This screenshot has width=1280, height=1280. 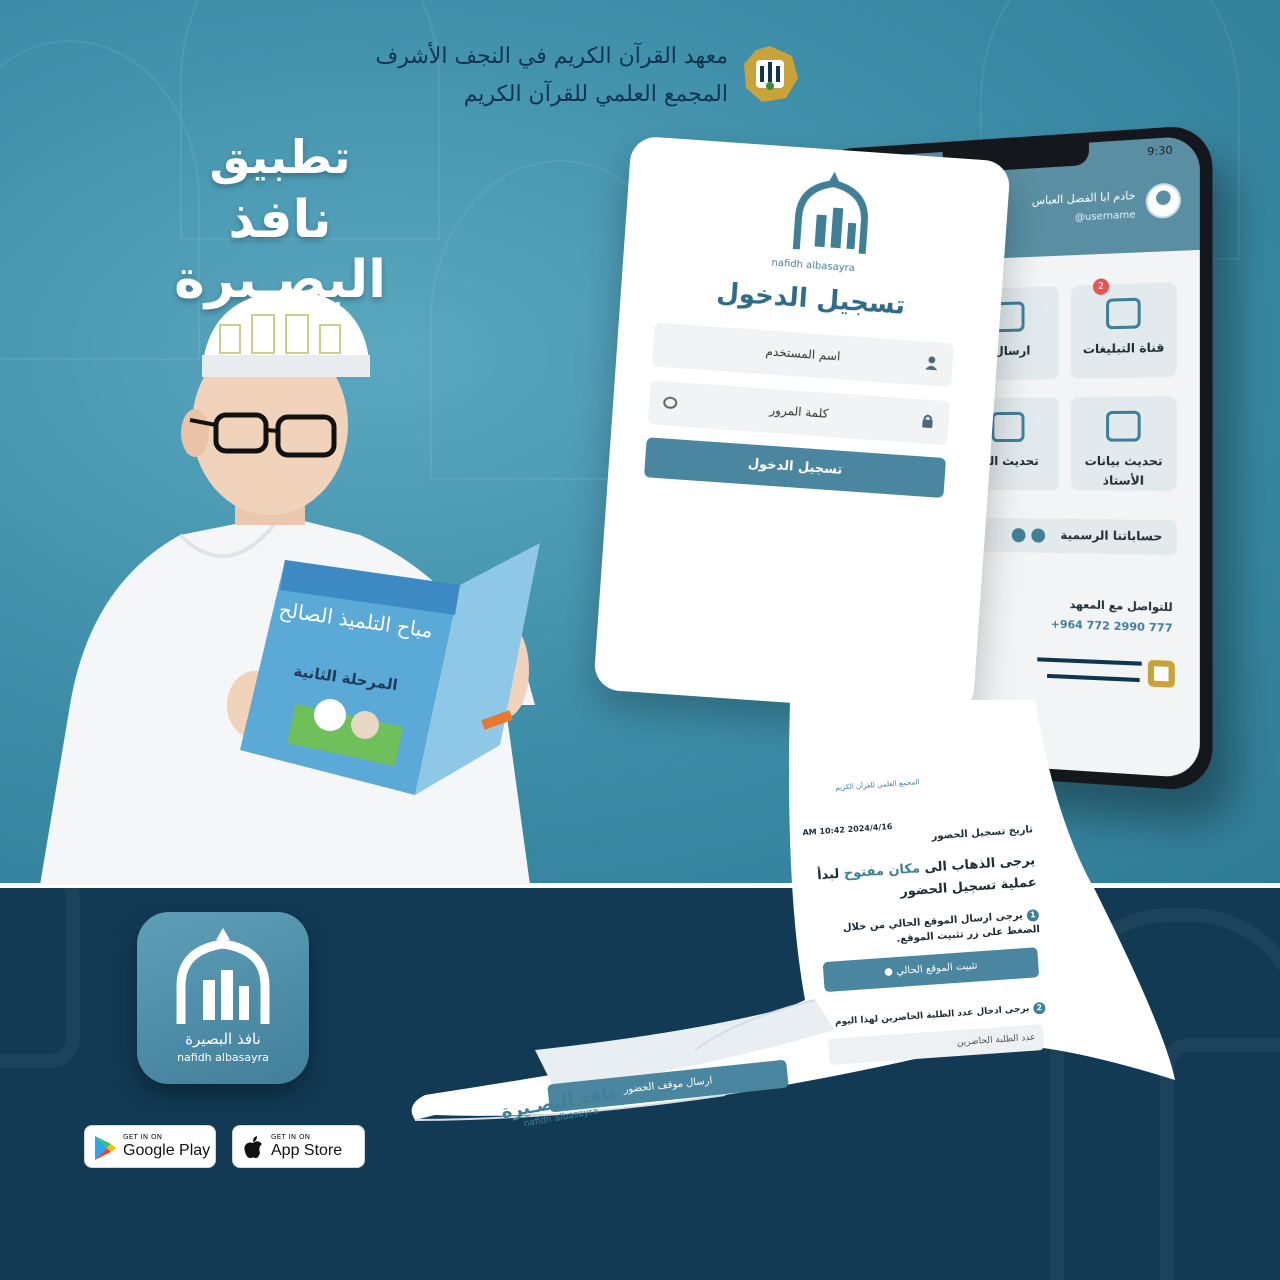 What do you see at coordinates (1123, 313) in the screenshot?
I see `inbox-icon` at bounding box center [1123, 313].